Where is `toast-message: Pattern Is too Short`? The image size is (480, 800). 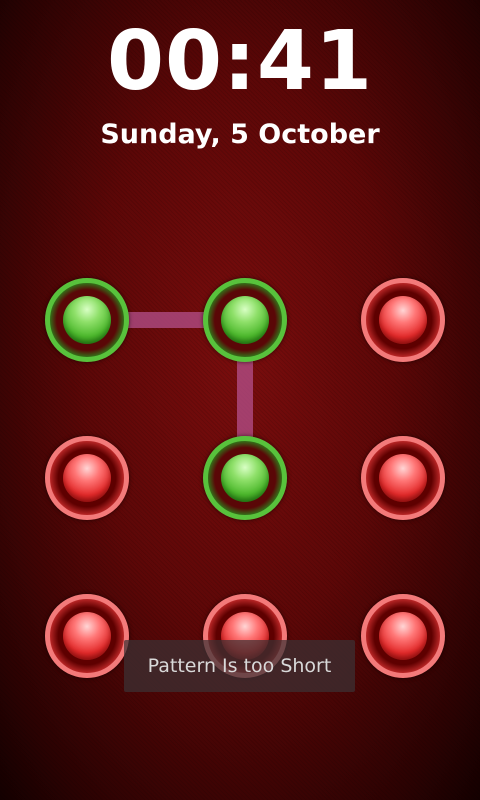
toast-message: Pattern Is too Short is located at coordinates (239, 666).